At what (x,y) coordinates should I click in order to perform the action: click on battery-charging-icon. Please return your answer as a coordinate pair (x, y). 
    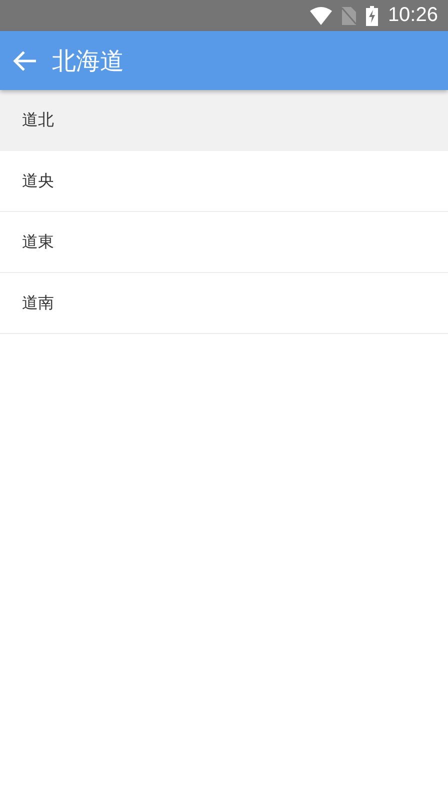
    Looking at the image, I should click on (372, 16).